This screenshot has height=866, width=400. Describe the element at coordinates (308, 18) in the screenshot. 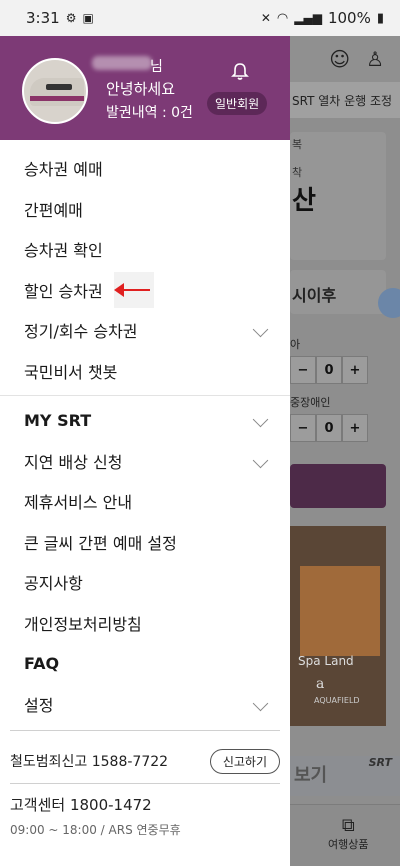

I see `signal-icon: ▂▄▆` at that location.